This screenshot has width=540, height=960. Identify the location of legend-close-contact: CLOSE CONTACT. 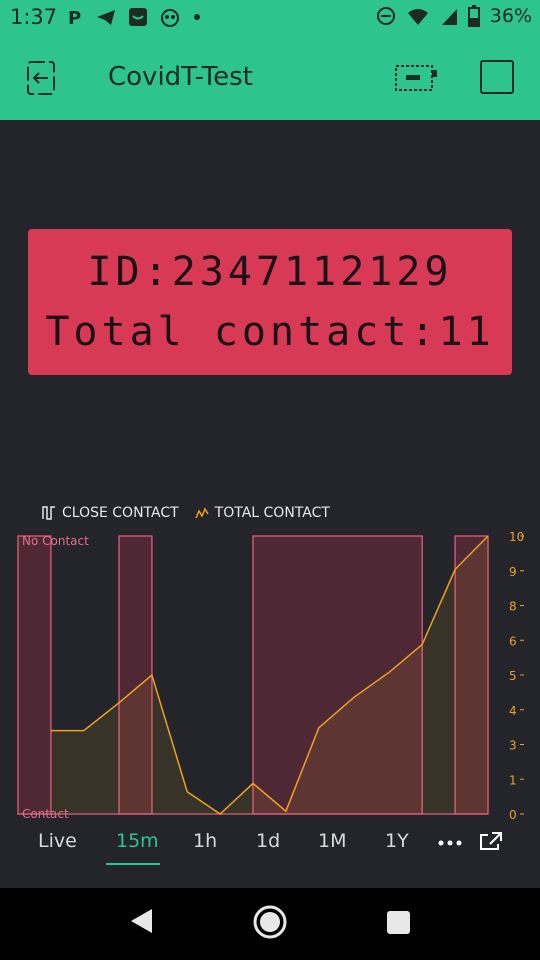
(110, 513).